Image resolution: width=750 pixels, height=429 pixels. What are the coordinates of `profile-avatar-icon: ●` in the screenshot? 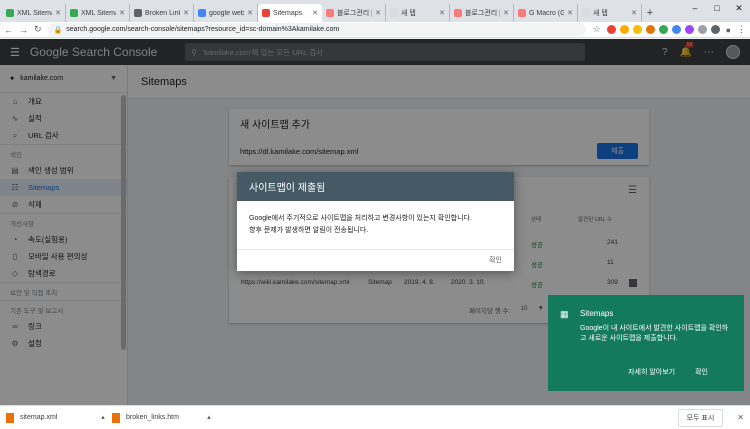 It's located at (728, 30).